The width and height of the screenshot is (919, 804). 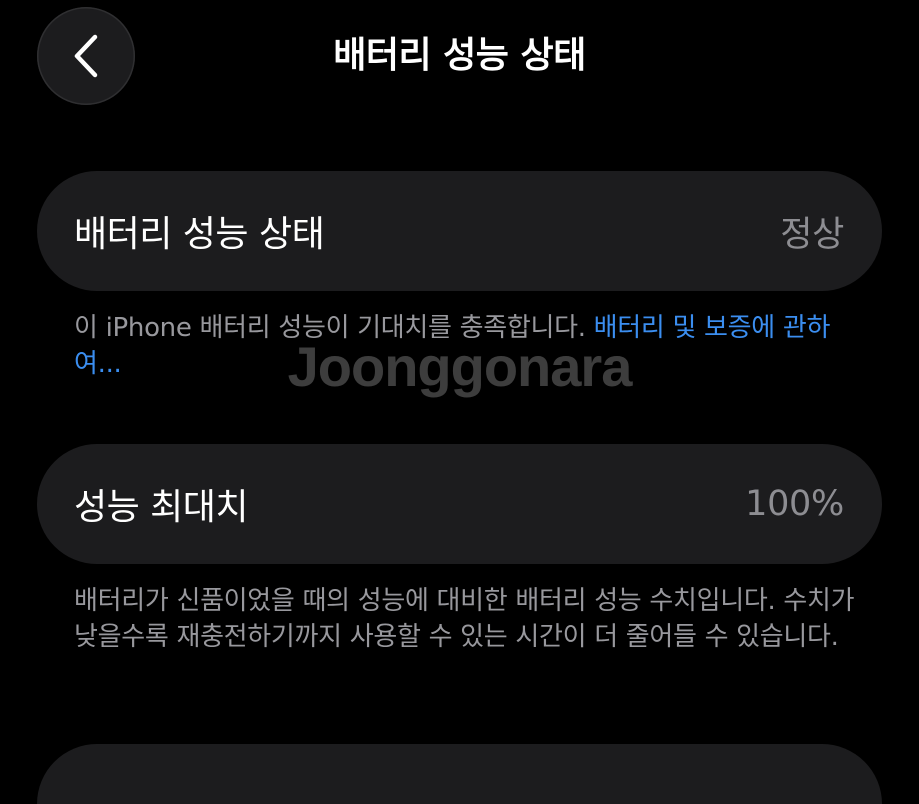 I want to click on battery-health-description-text: 이 iPhone 배터리 성능이 기대치를 충족합니다., so click(x=334, y=328).